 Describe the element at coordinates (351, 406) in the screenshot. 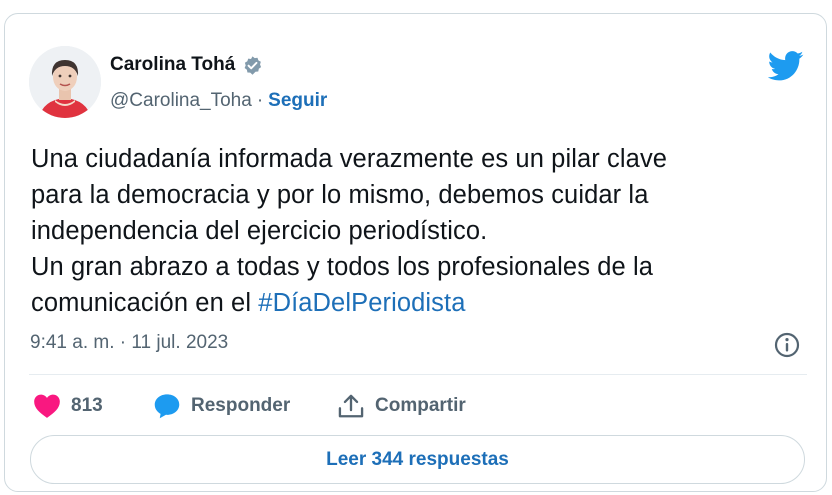

I see `share-upload-icon` at that location.